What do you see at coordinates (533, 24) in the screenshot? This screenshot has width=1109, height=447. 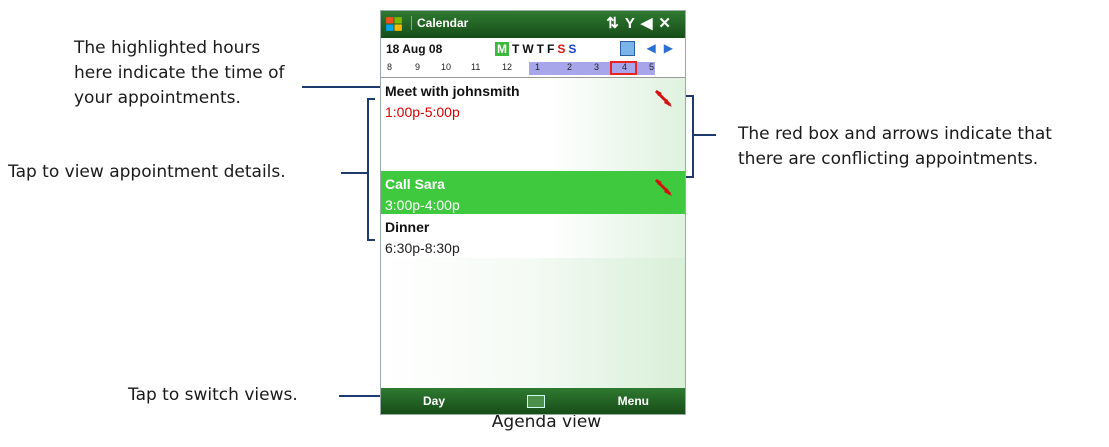 I see `title-bar: Calendar ⇅Y◀✕` at bounding box center [533, 24].